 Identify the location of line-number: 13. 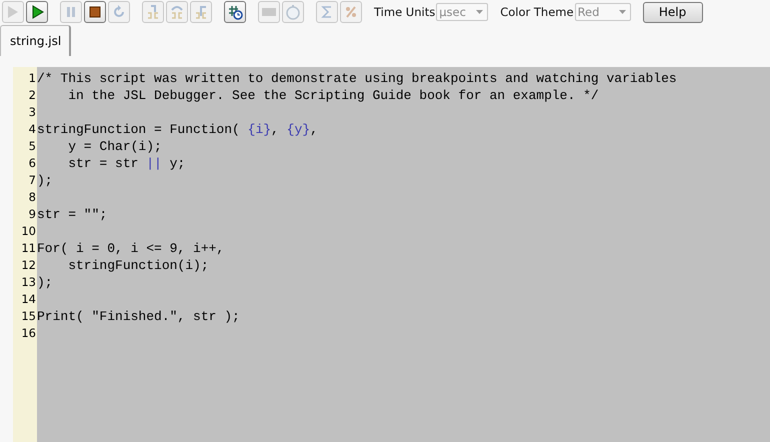
(29, 282).